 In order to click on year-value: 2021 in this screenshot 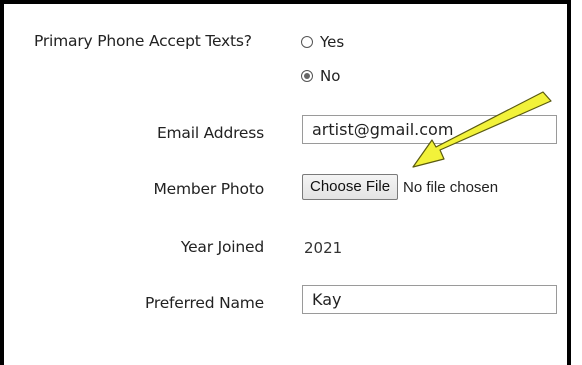, I will do `click(323, 248)`.